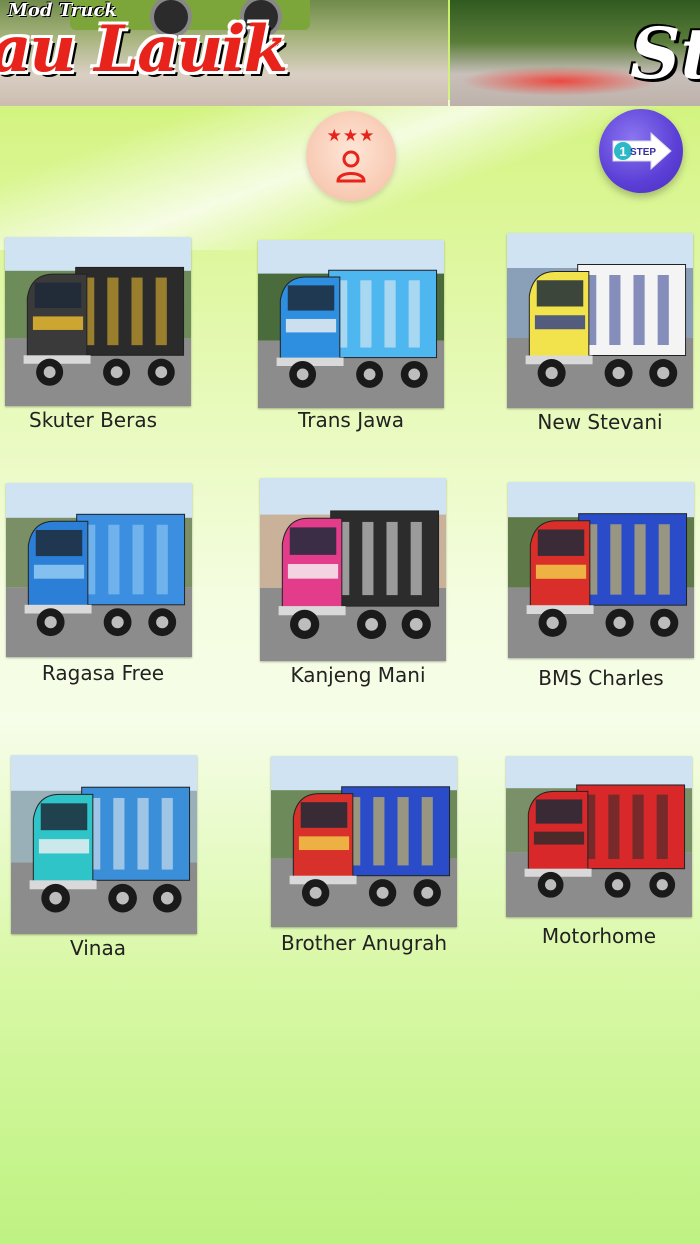  What do you see at coordinates (98, 948) in the screenshot?
I see `truck-label: Vinaa` at bounding box center [98, 948].